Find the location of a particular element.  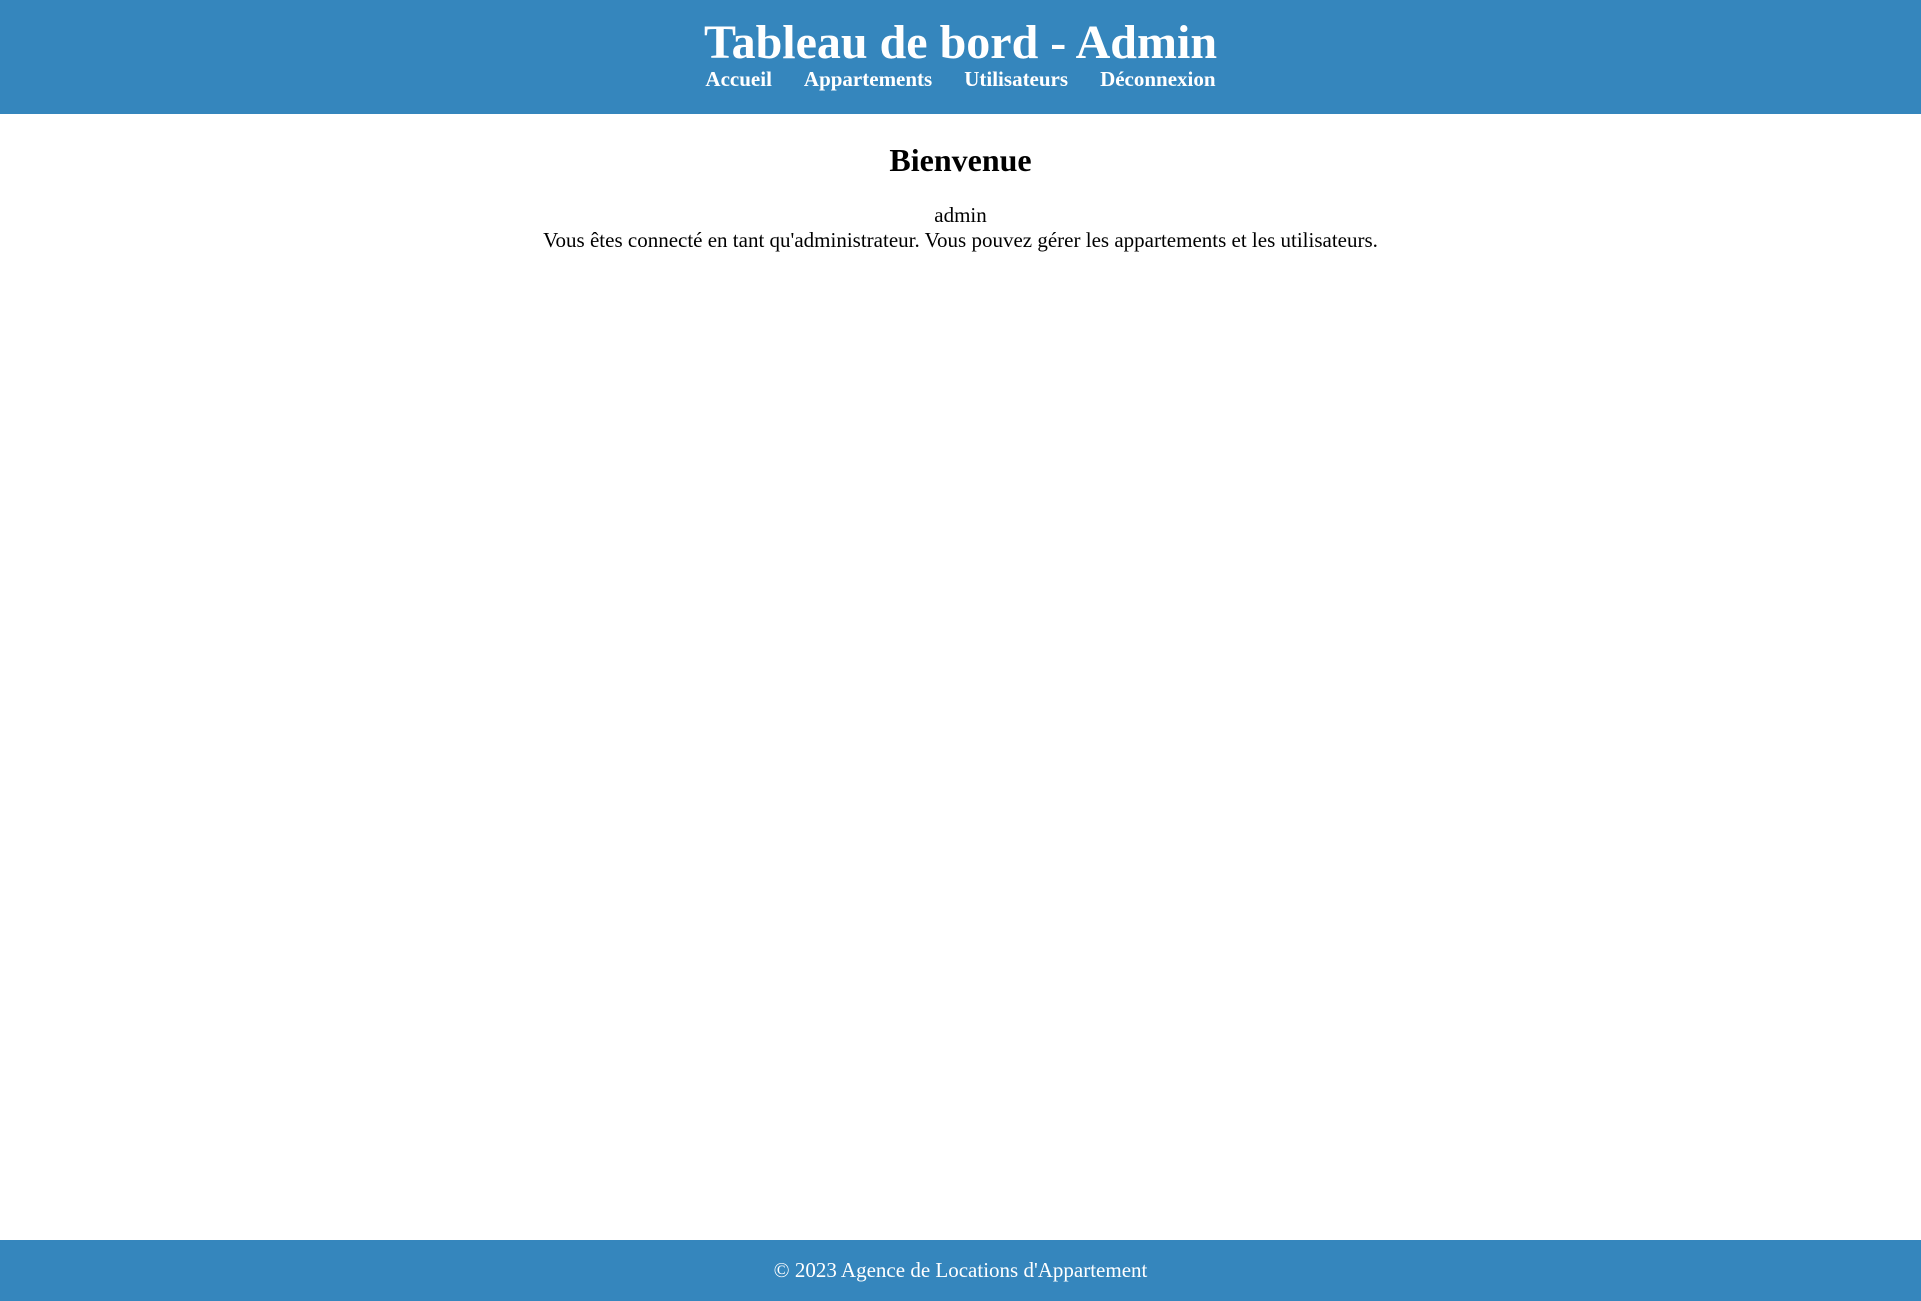

nav-link-accueil: Accueil is located at coordinates (738, 79).